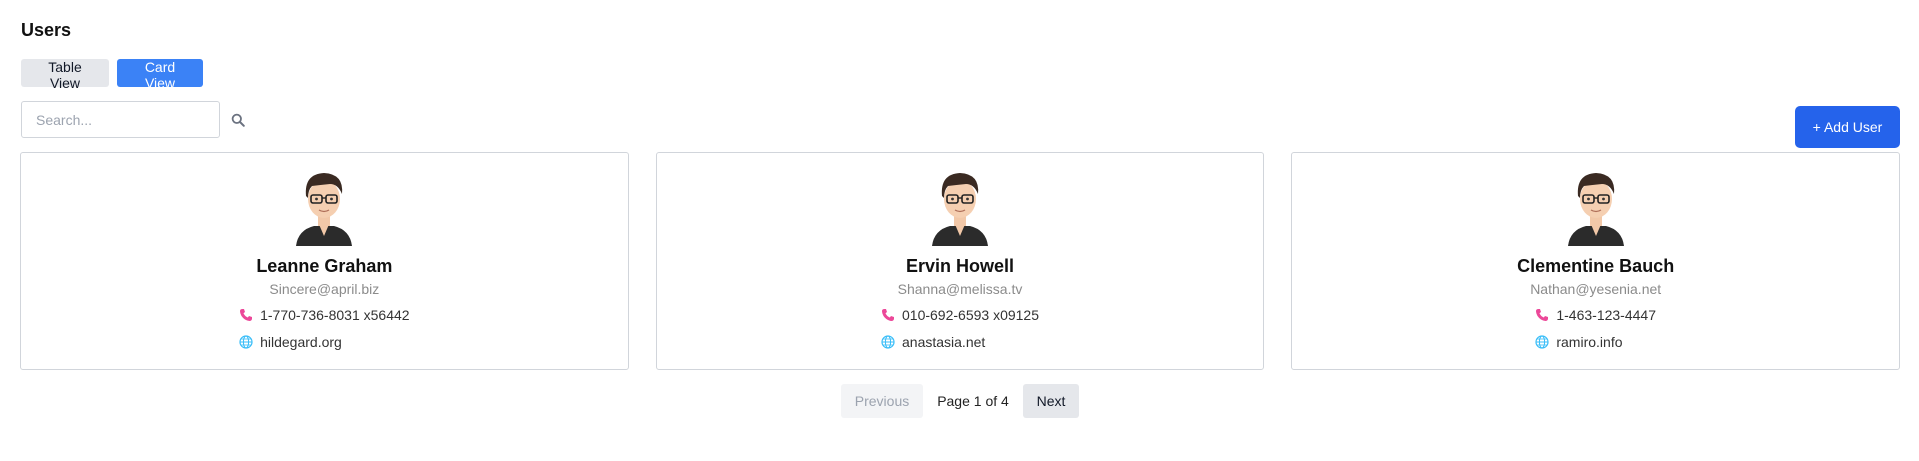 The image size is (1919, 461). What do you see at coordinates (973, 401) in the screenshot?
I see `page-indicator: Page 1 of 4` at bounding box center [973, 401].